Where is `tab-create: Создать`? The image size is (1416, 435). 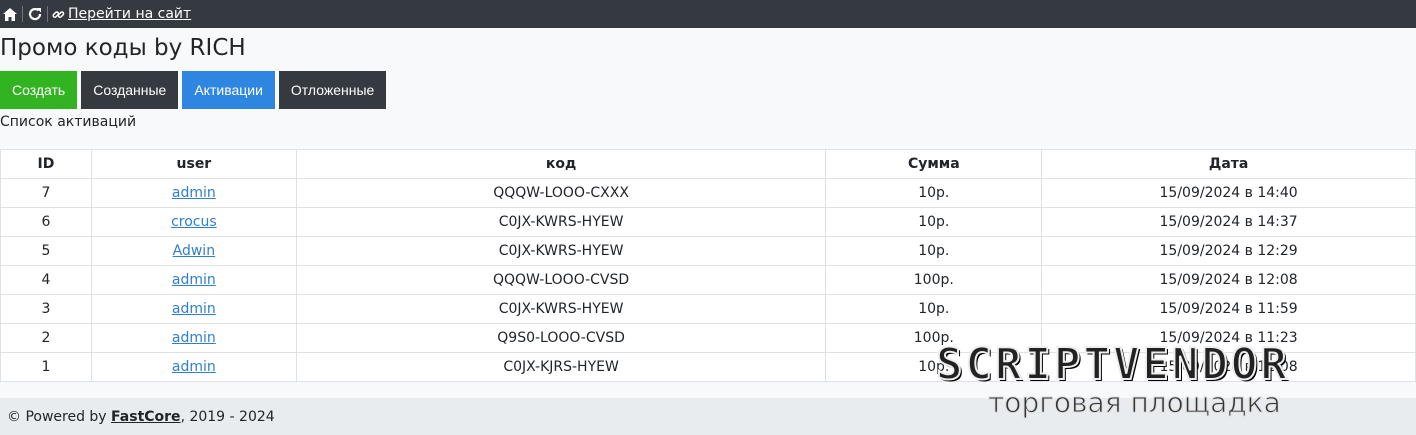 tab-create: Создать is located at coordinates (39, 90).